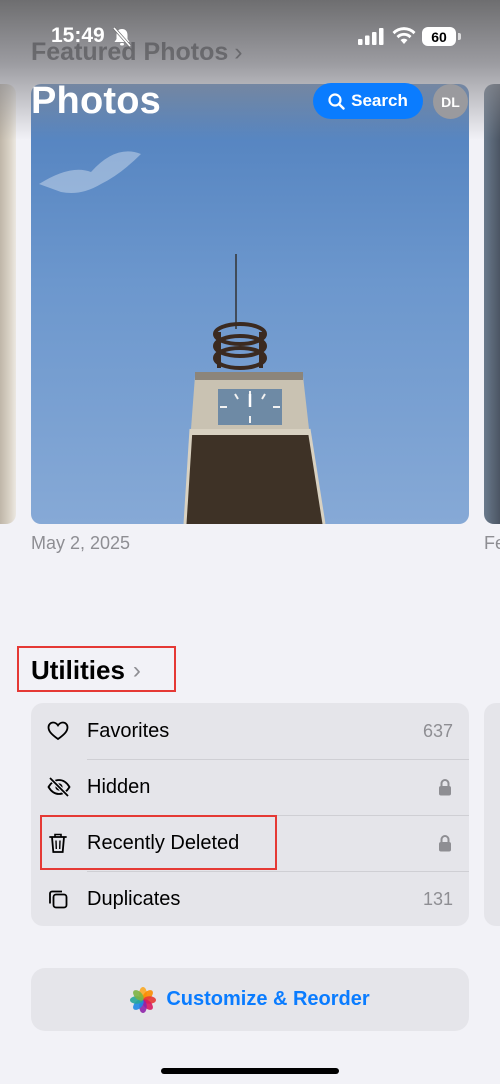  What do you see at coordinates (459, 36) in the screenshot?
I see `battery-tip` at bounding box center [459, 36].